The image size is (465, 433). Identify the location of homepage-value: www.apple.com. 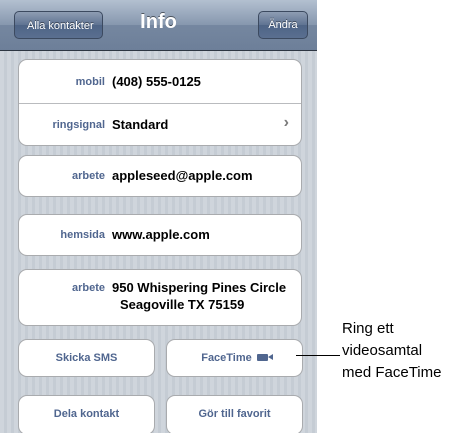
(161, 234).